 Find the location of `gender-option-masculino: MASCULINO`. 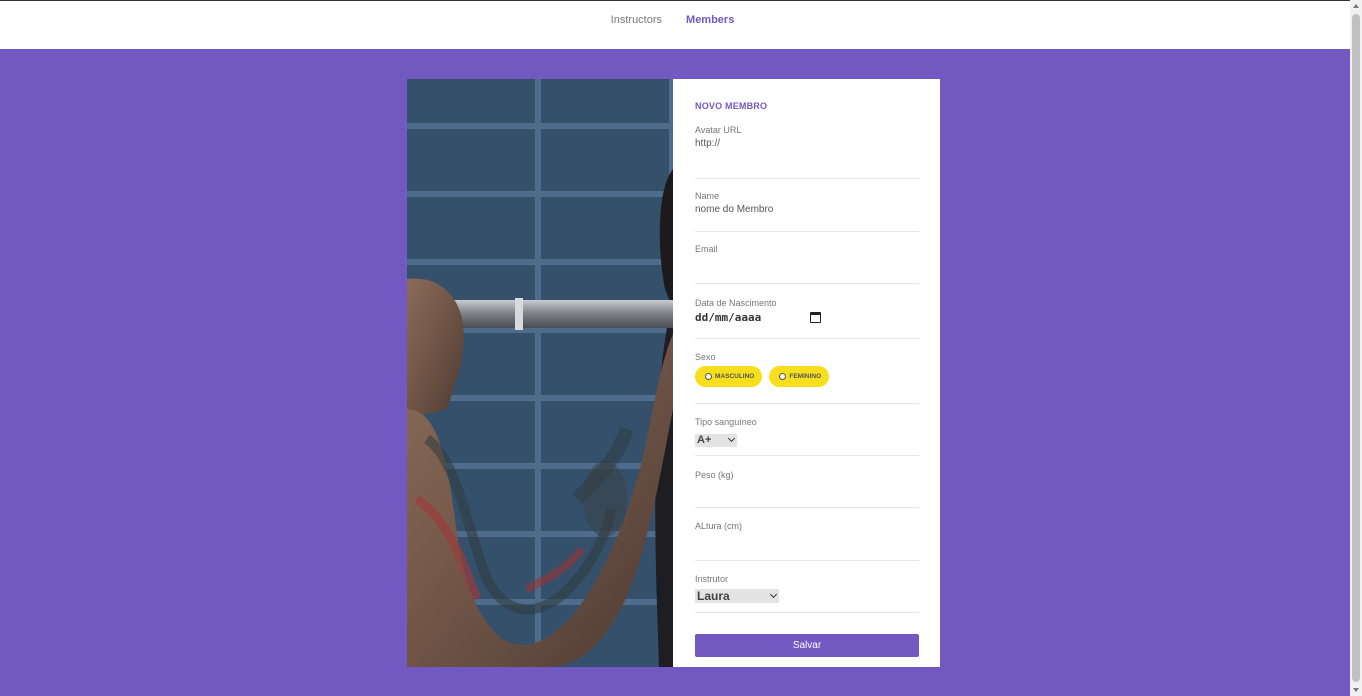

gender-option-masculino: MASCULINO is located at coordinates (729, 376).